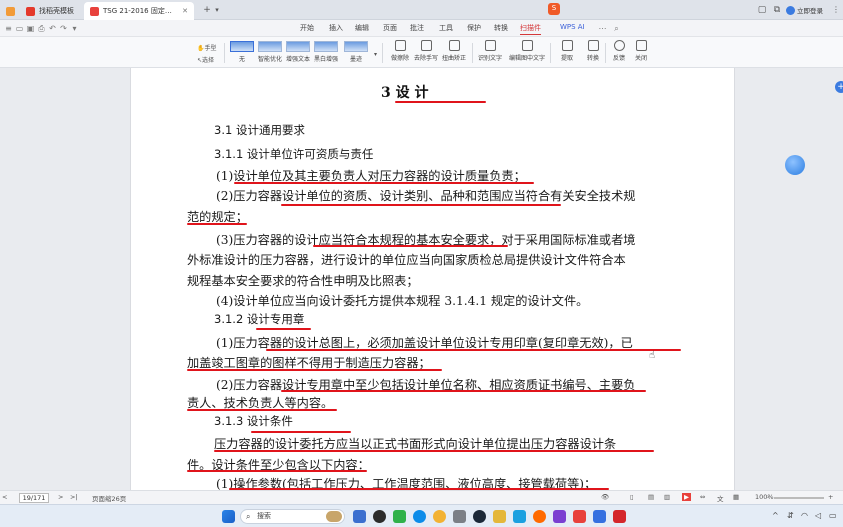  I want to click on firefox-icon, so click(539, 516).